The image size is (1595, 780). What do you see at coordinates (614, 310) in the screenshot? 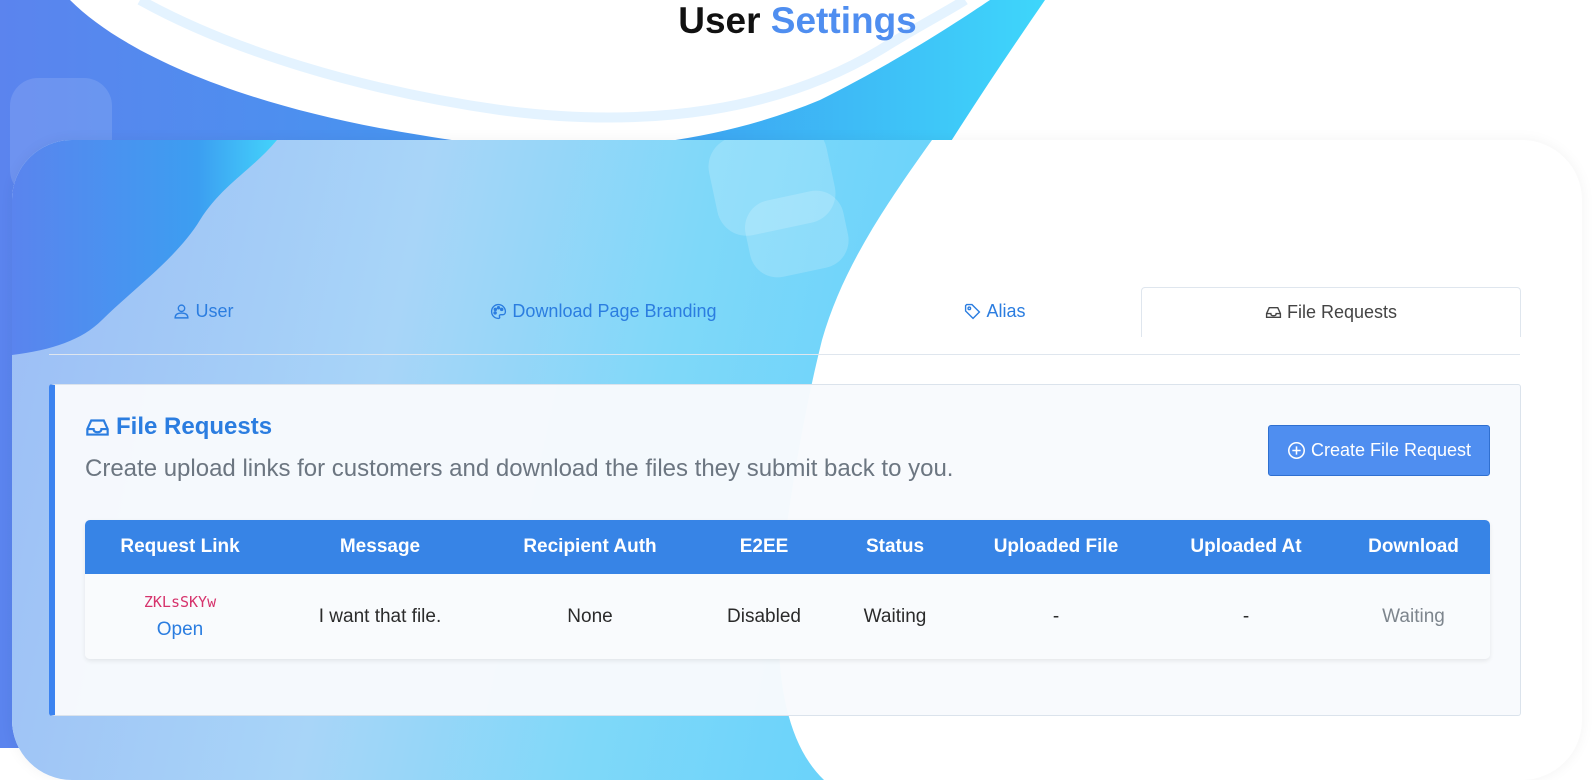
I see `tab-download-page-branding-label: Download Page Branding` at bounding box center [614, 310].